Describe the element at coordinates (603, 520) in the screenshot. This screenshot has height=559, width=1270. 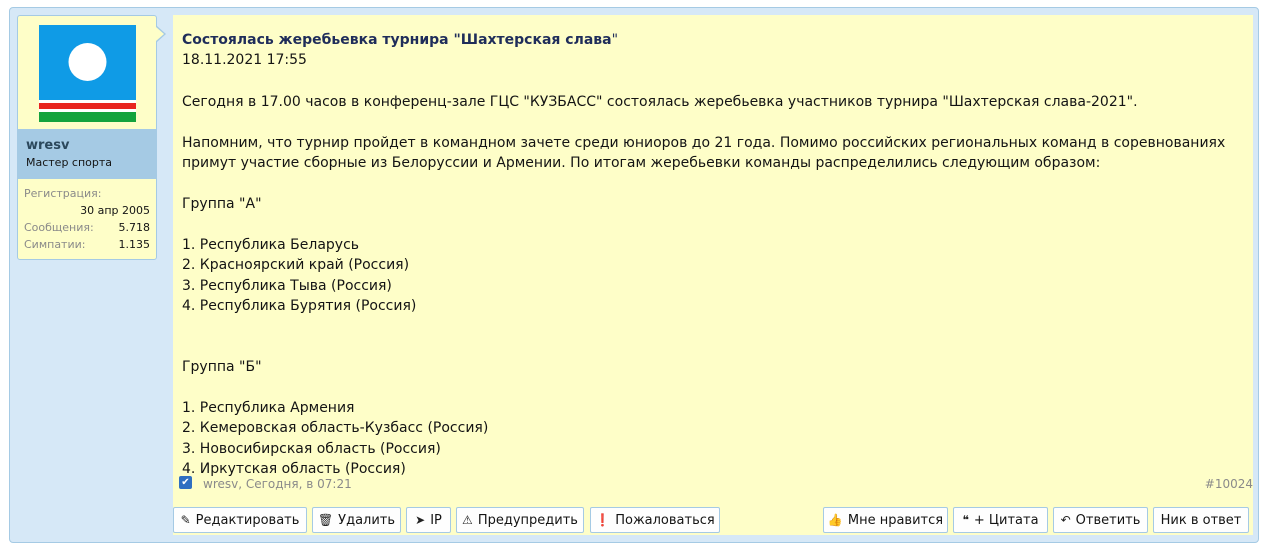
I see `exclamation-circle-icon: ❗` at that location.